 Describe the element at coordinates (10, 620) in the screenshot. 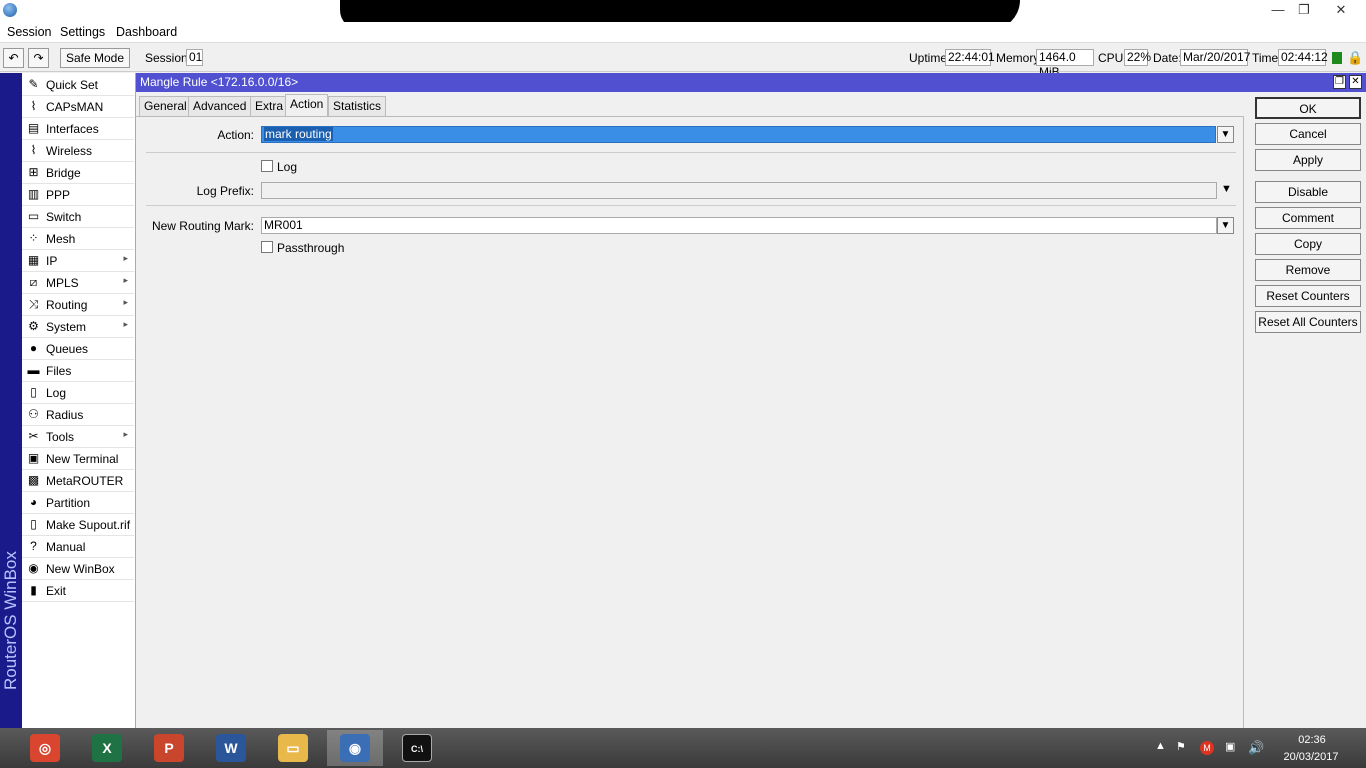

I see `brand-text: RouterOS WinBox` at that location.